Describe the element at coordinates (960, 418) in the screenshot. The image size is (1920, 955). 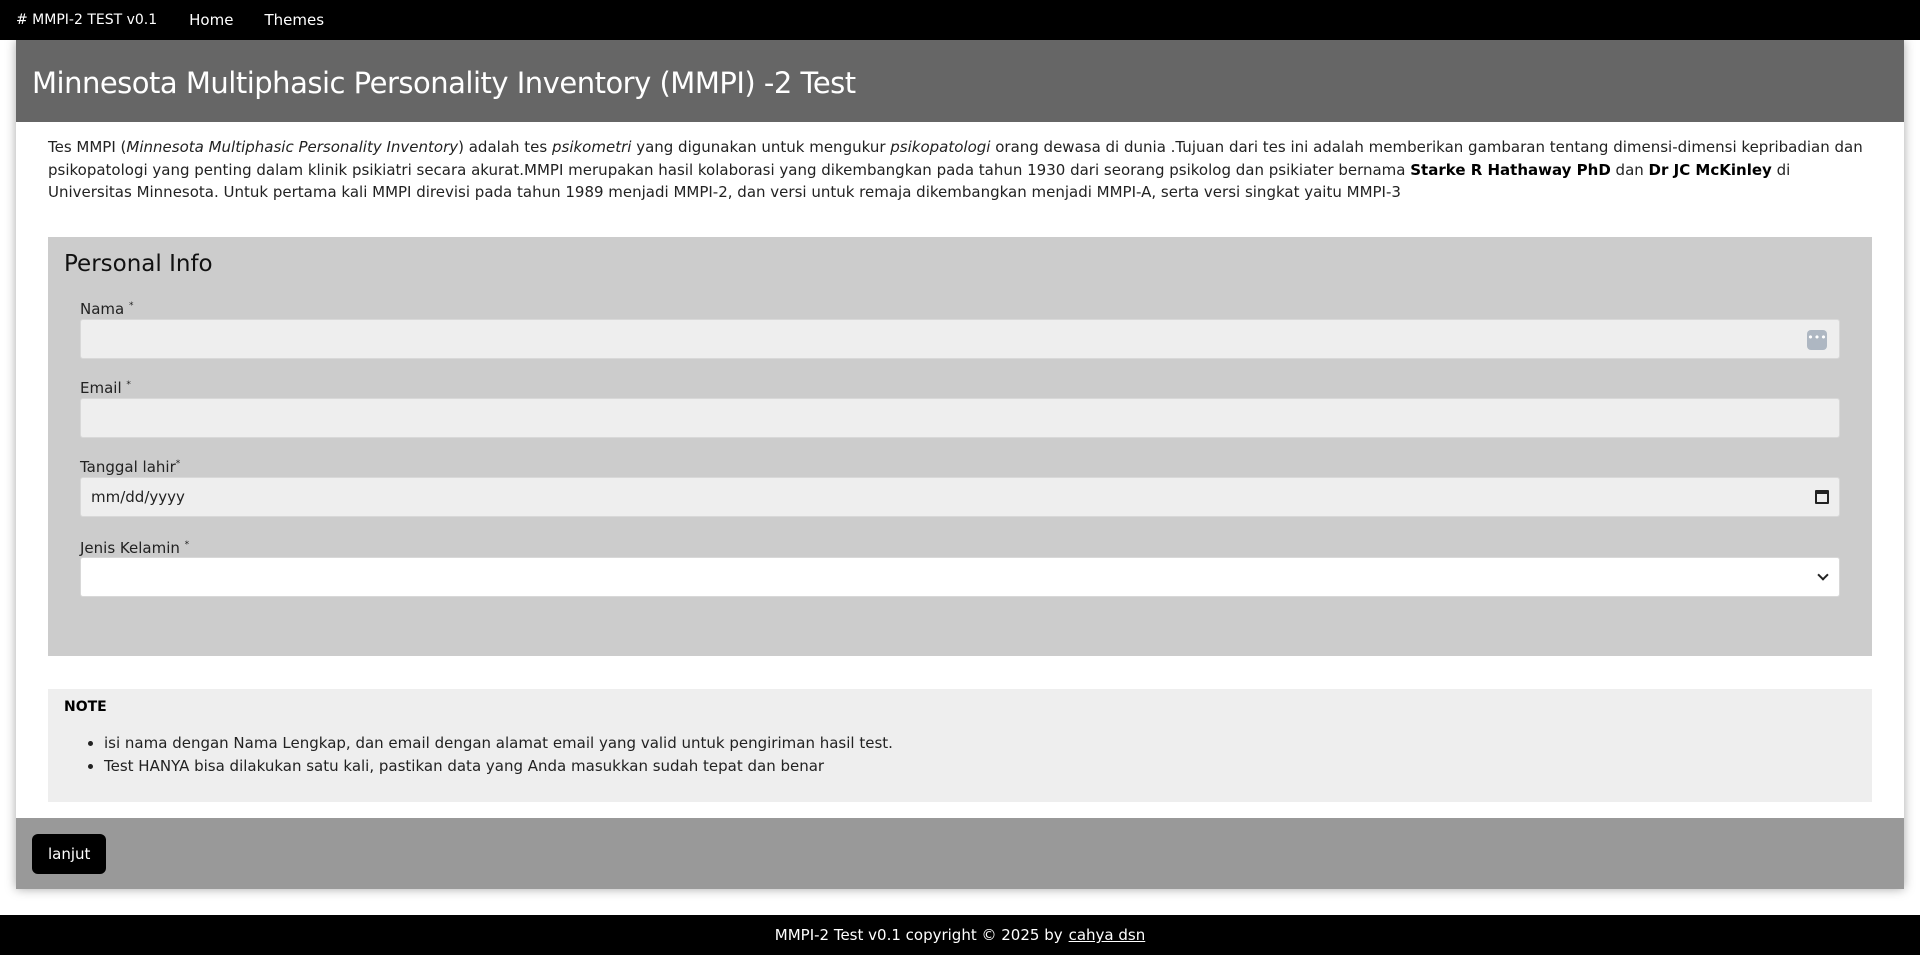
I see `email-input` at that location.